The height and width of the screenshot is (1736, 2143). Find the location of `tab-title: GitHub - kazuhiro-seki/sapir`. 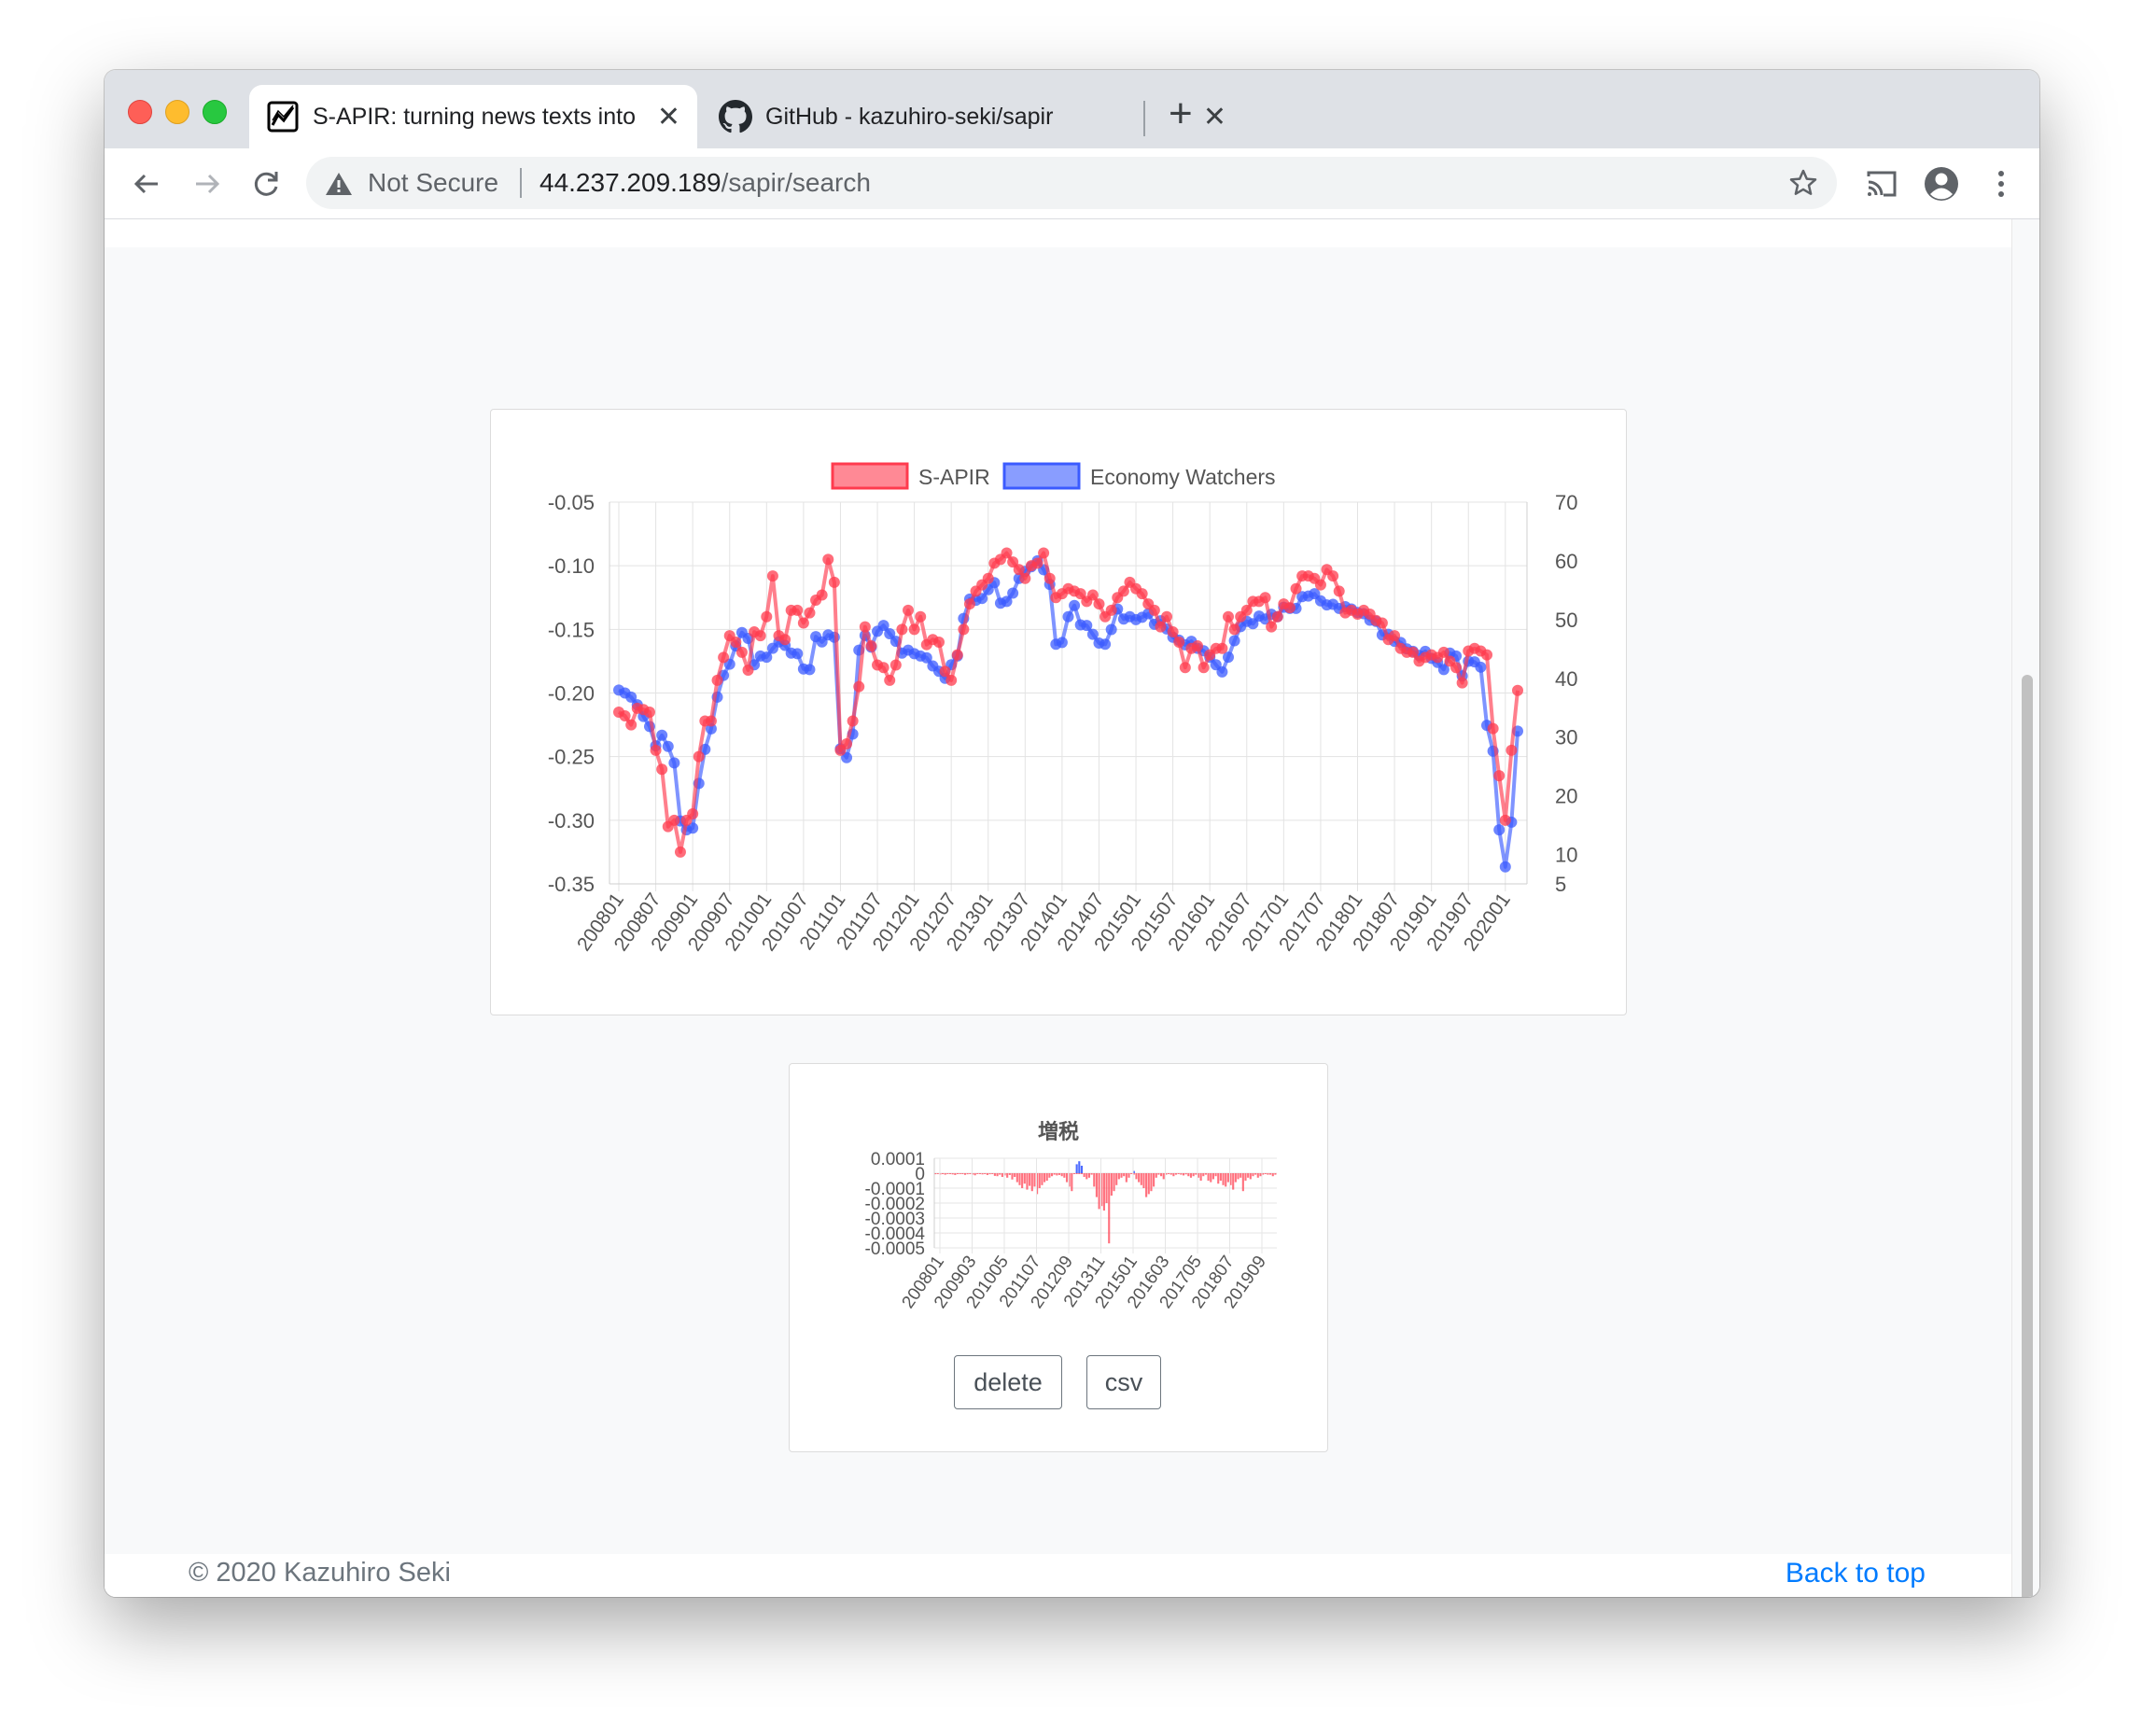

tab-title: GitHub - kazuhiro-seki/sapir is located at coordinates (909, 116).